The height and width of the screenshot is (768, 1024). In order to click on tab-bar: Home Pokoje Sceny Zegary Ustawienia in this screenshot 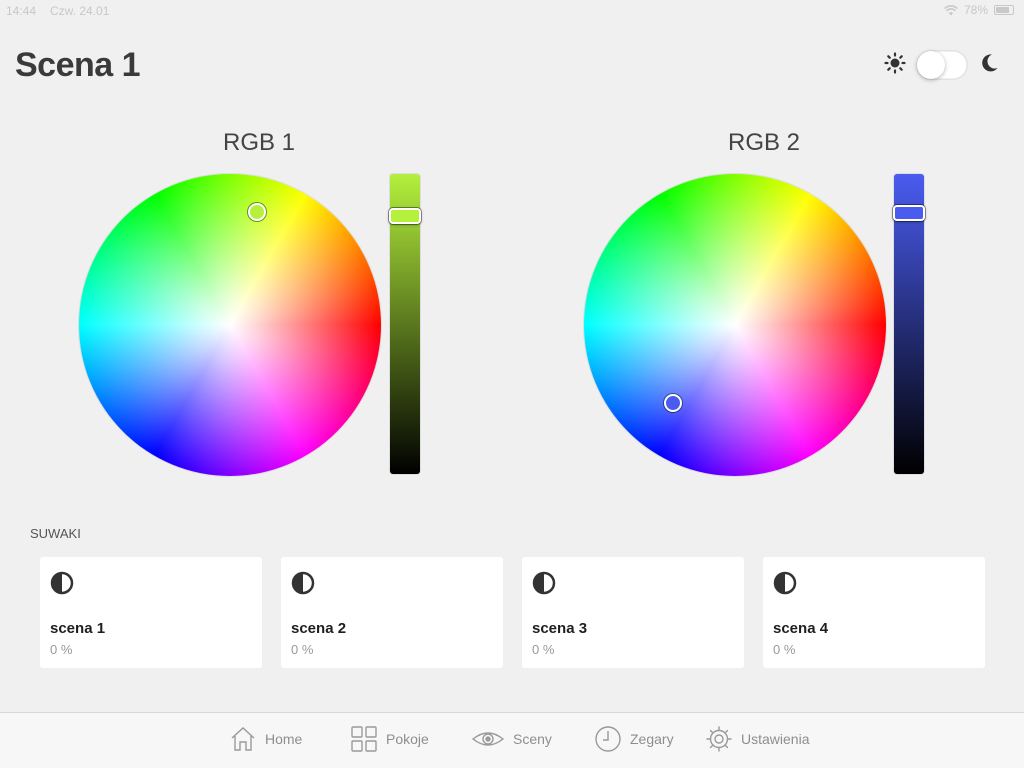, I will do `click(512, 740)`.